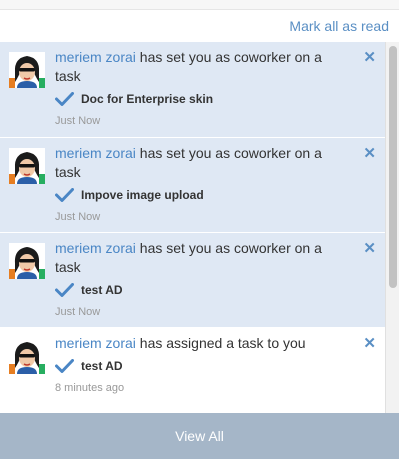  What do you see at coordinates (142, 195) in the screenshot?
I see `task-link: Impove image upload` at bounding box center [142, 195].